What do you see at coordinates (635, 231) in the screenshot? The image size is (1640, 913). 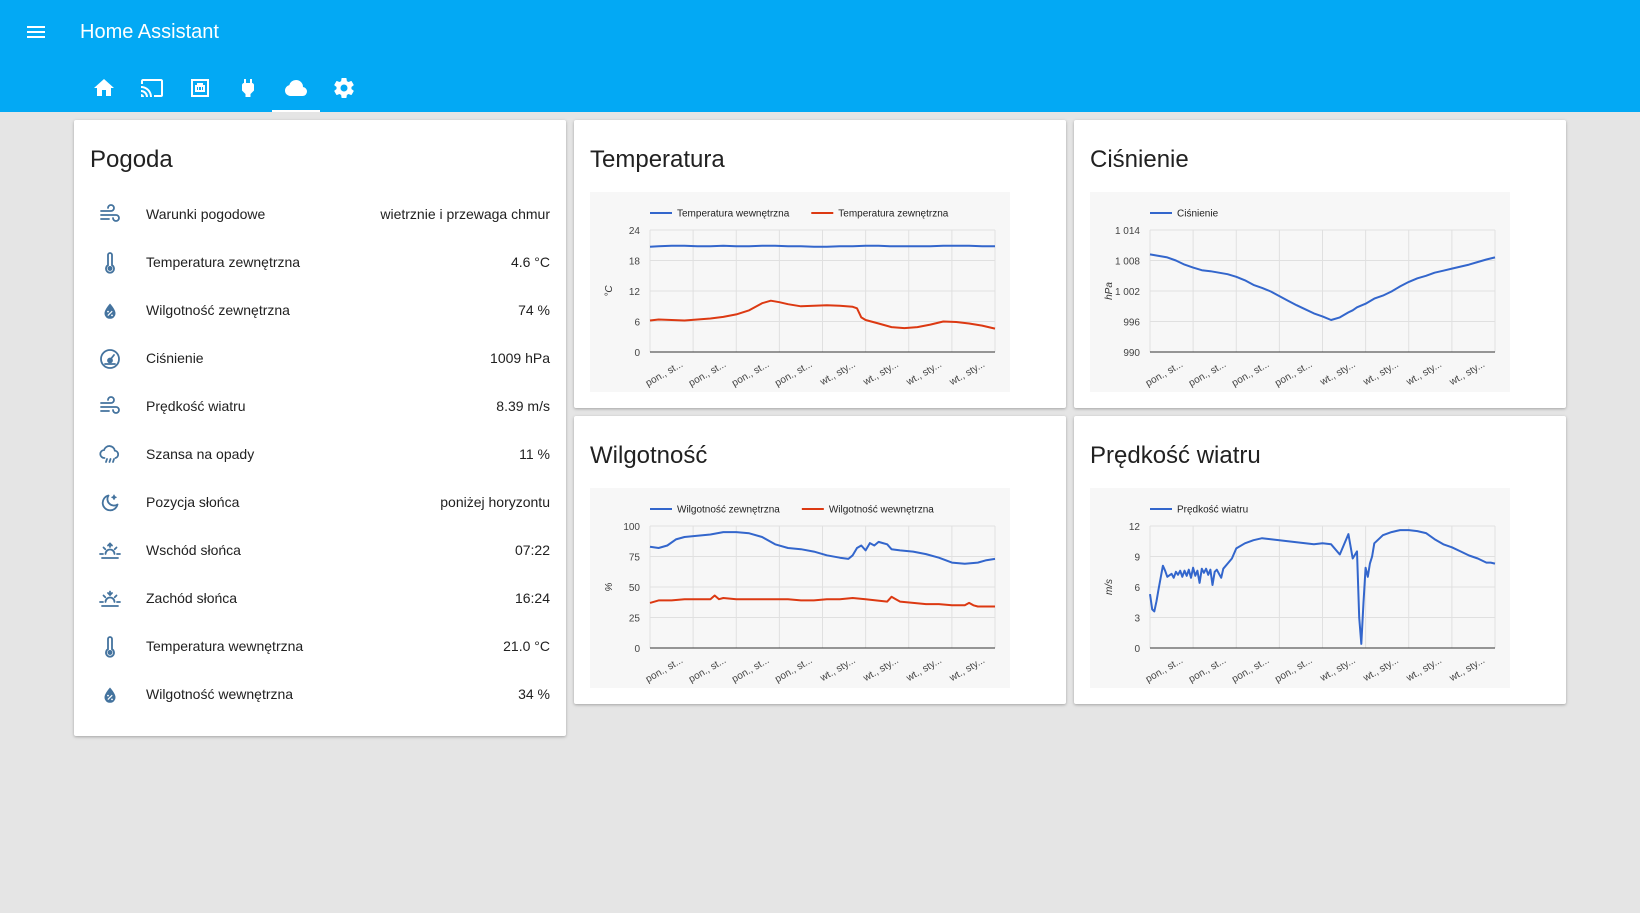 I see `y-tick-label: 24` at bounding box center [635, 231].